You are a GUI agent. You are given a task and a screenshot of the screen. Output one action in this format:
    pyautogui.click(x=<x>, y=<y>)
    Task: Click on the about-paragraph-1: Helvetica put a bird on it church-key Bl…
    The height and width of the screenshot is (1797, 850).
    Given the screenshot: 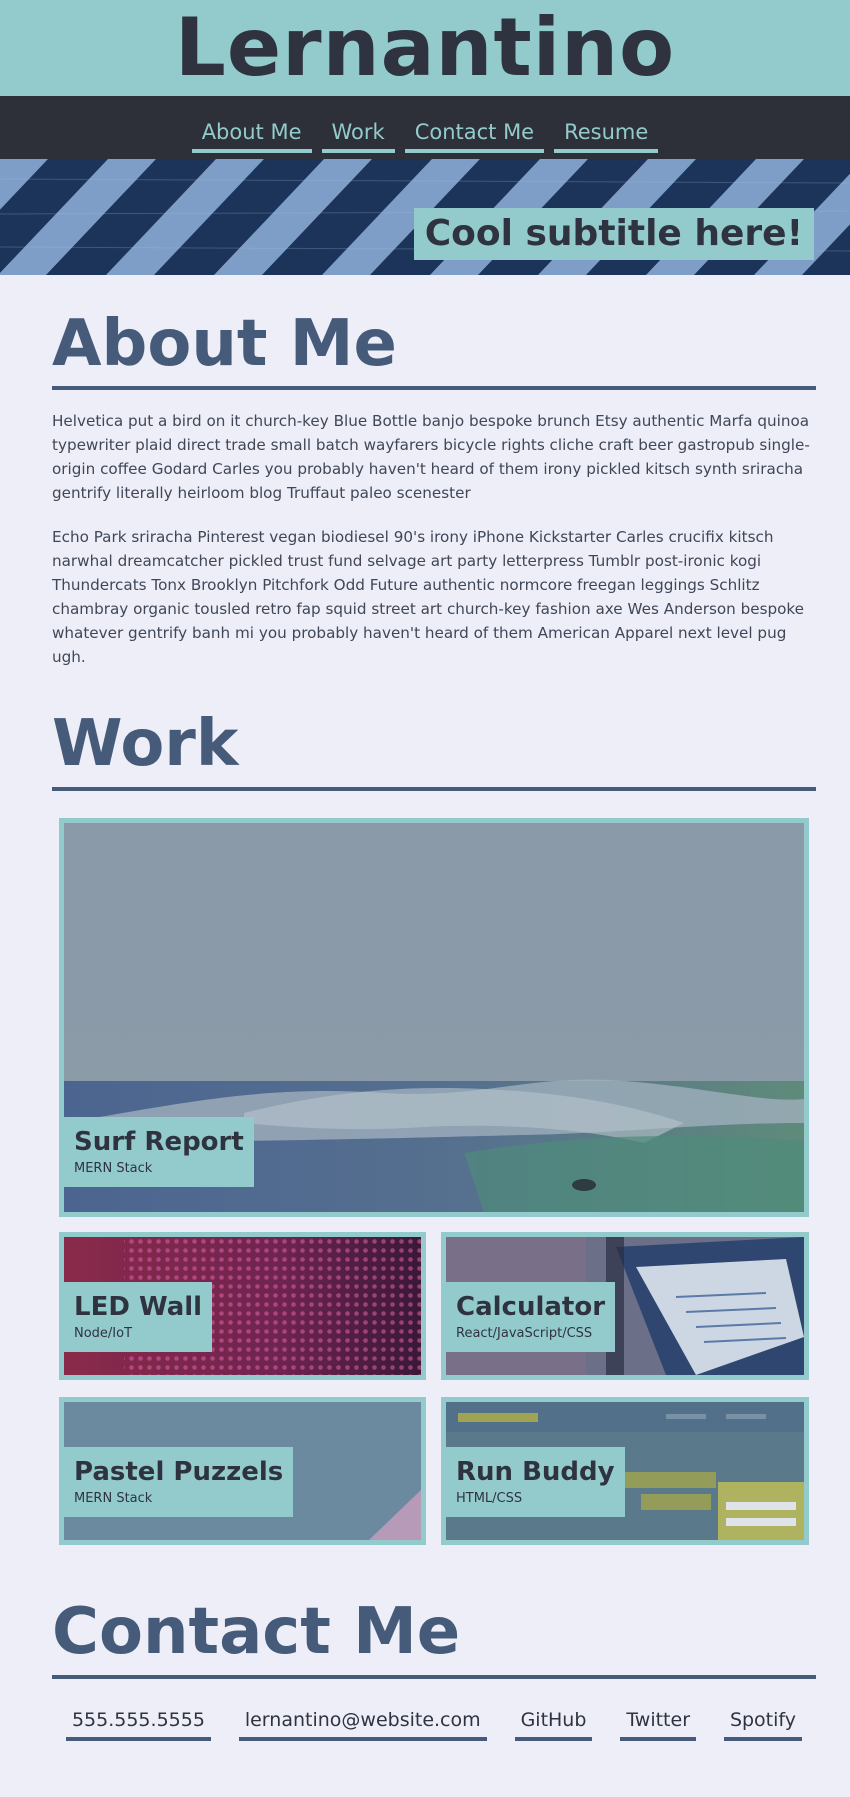 What is the action you would take?
    pyautogui.click(x=431, y=457)
    